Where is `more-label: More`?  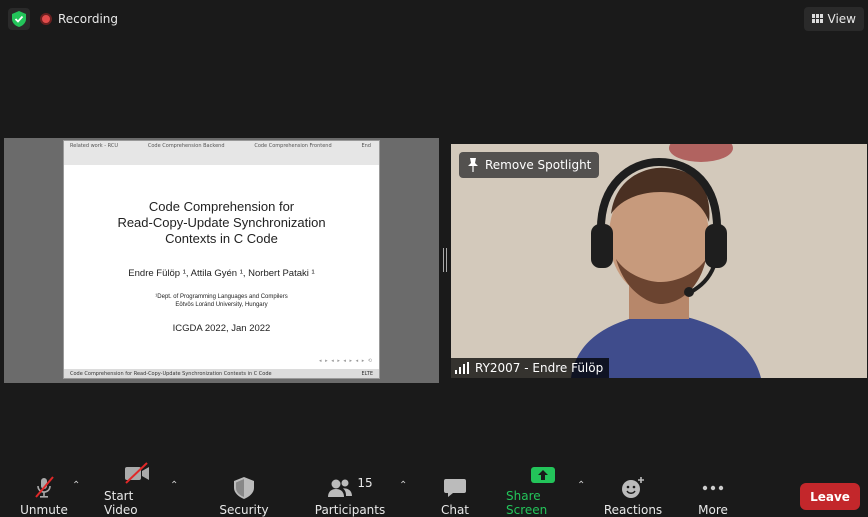 more-label: More is located at coordinates (713, 510).